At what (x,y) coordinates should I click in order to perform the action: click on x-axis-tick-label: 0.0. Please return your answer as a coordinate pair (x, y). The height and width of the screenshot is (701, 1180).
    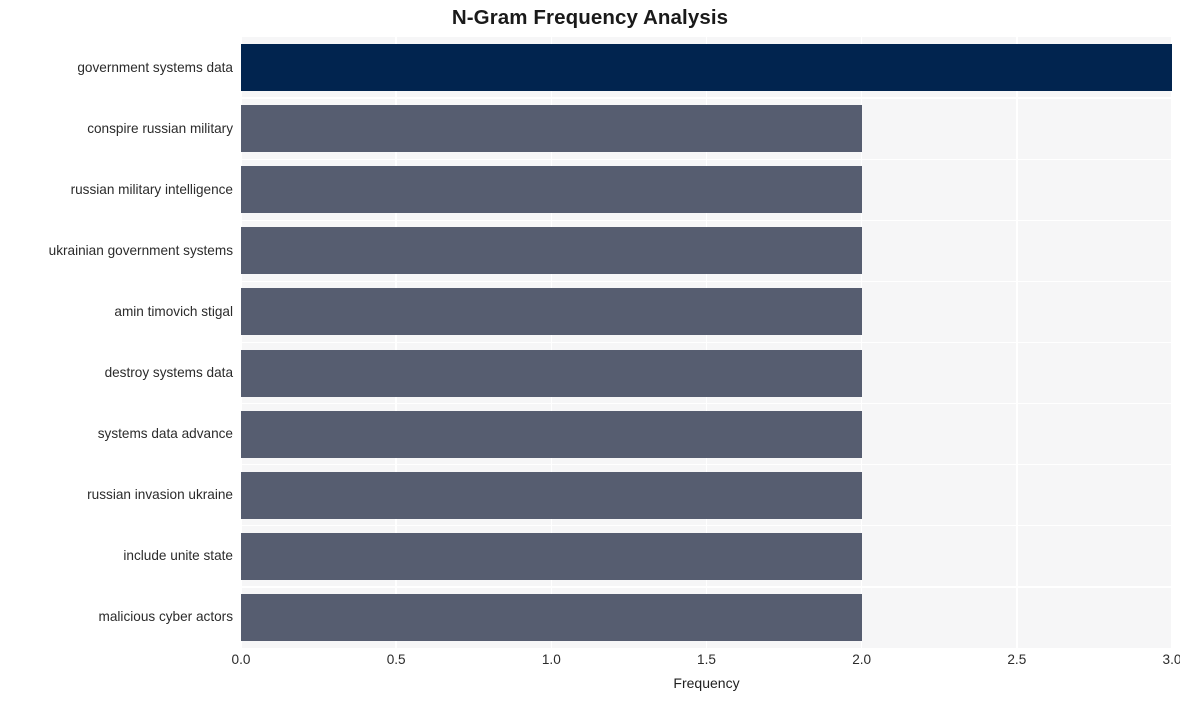
    Looking at the image, I should click on (241, 659).